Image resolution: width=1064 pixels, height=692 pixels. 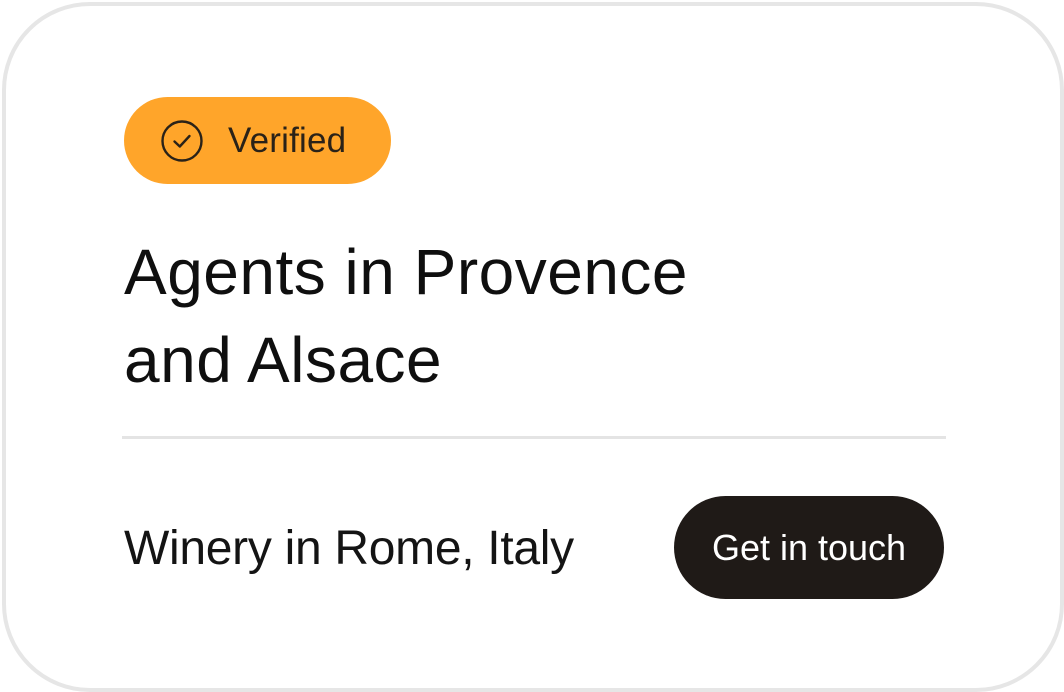 What do you see at coordinates (349, 548) in the screenshot?
I see `listing-location: Winery in Rome, Italy` at bounding box center [349, 548].